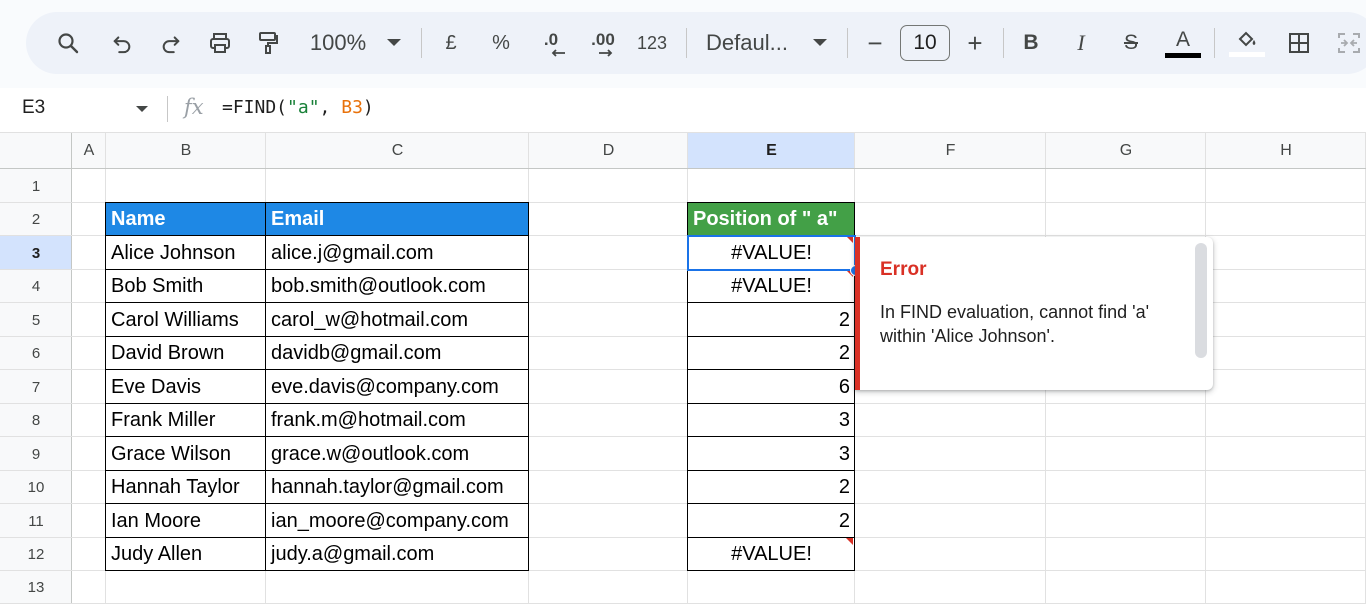 The height and width of the screenshot is (604, 1366). Describe the element at coordinates (397, 151) in the screenshot. I see `column-header-c: C` at that location.